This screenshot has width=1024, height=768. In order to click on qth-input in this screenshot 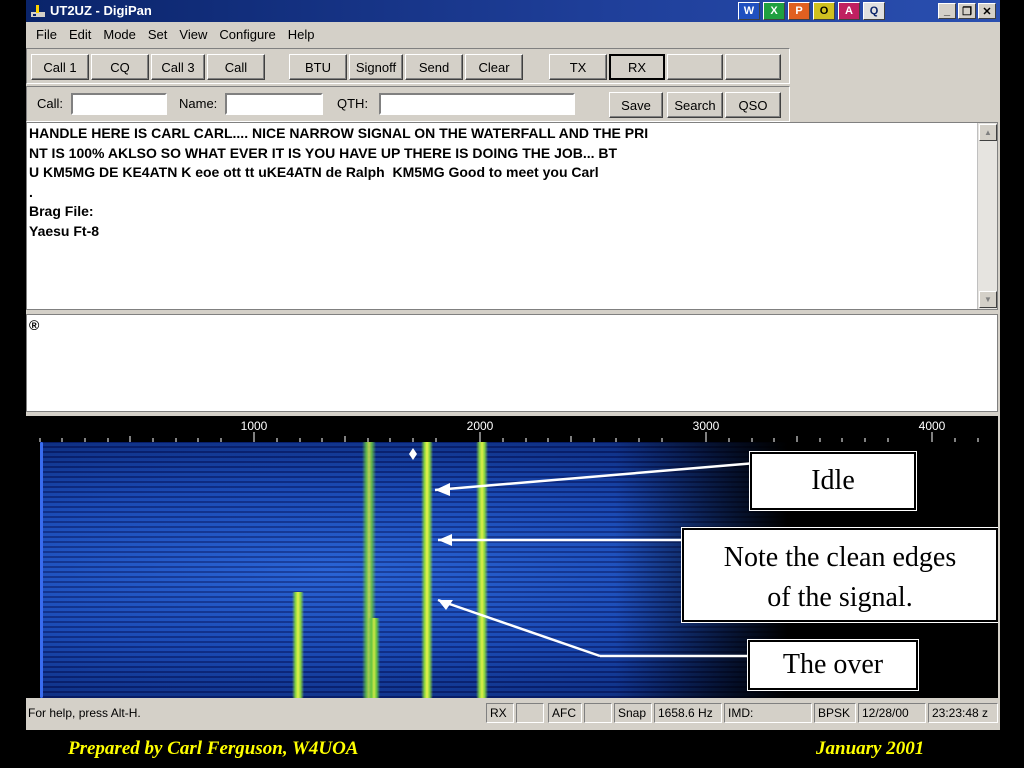, I will do `click(477, 104)`.